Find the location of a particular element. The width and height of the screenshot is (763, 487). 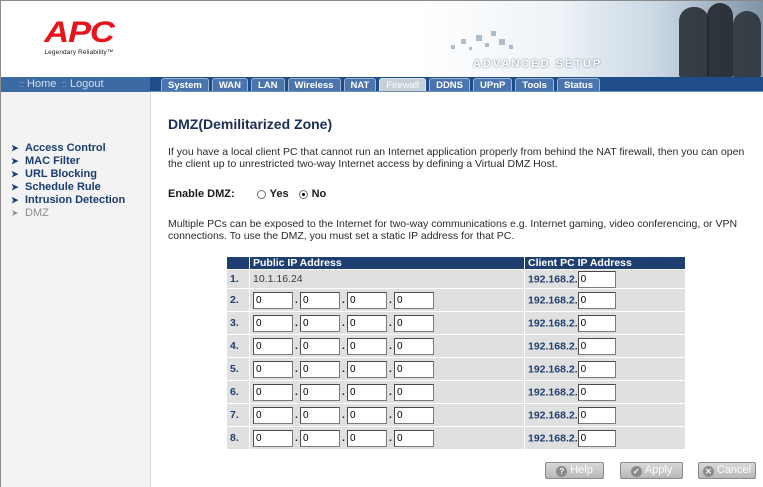

sidebar-item-dmz: ➤ DMZ is located at coordinates (68, 213).